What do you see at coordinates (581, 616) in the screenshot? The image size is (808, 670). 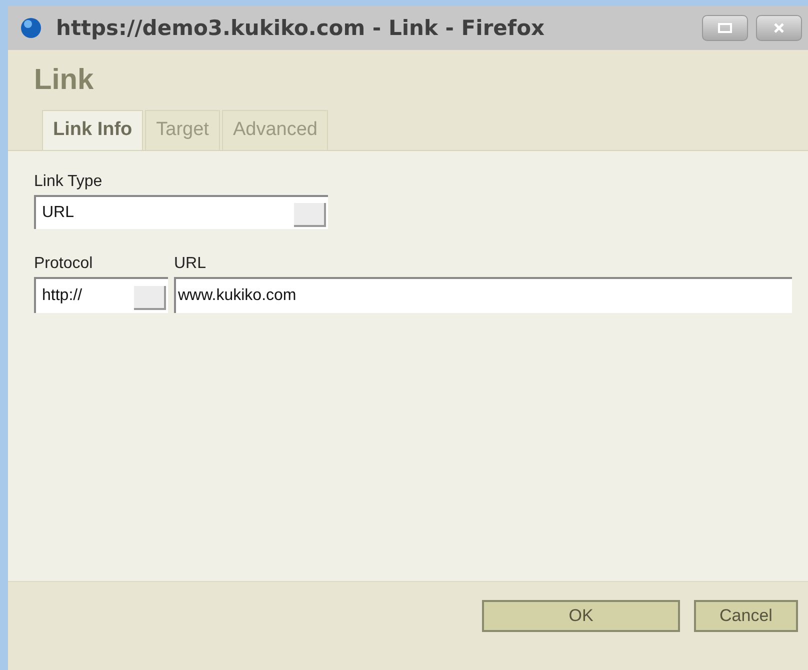 I see `ok-button: OK` at bounding box center [581, 616].